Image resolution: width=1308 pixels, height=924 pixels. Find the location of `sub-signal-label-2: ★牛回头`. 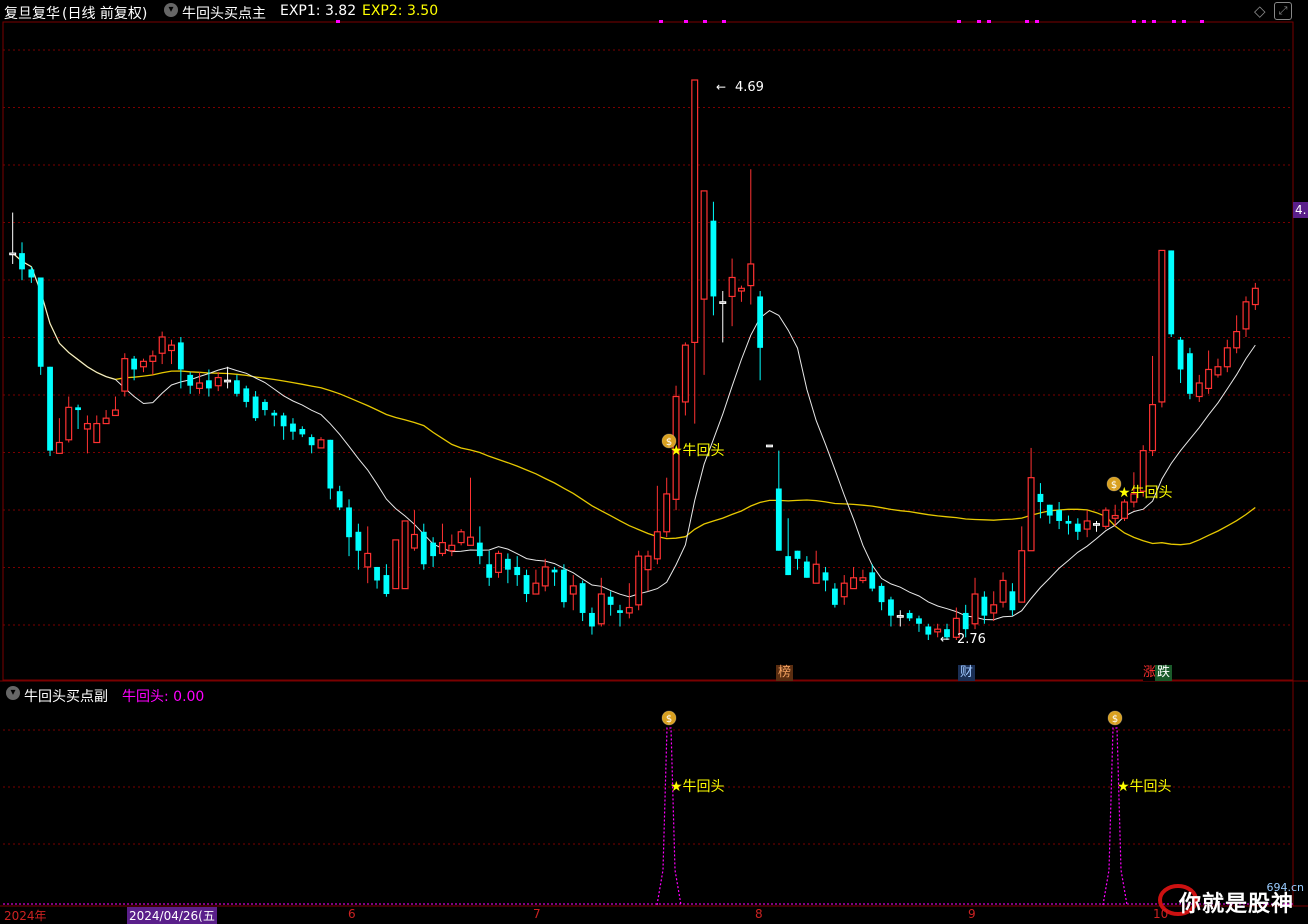

sub-signal-label-2: ★牛回头 is located at coordinates (1144, 787).